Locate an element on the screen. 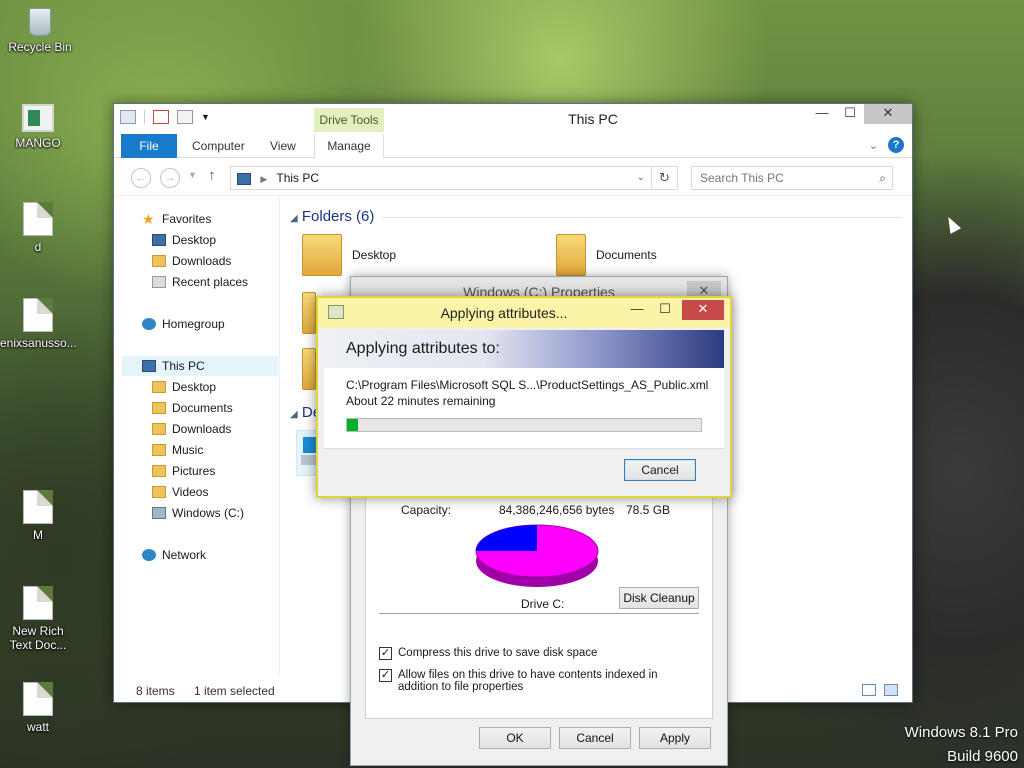 The image size is (1024, 768). nav-pc-downloads: Downloads is located at coordinates (191, 429).